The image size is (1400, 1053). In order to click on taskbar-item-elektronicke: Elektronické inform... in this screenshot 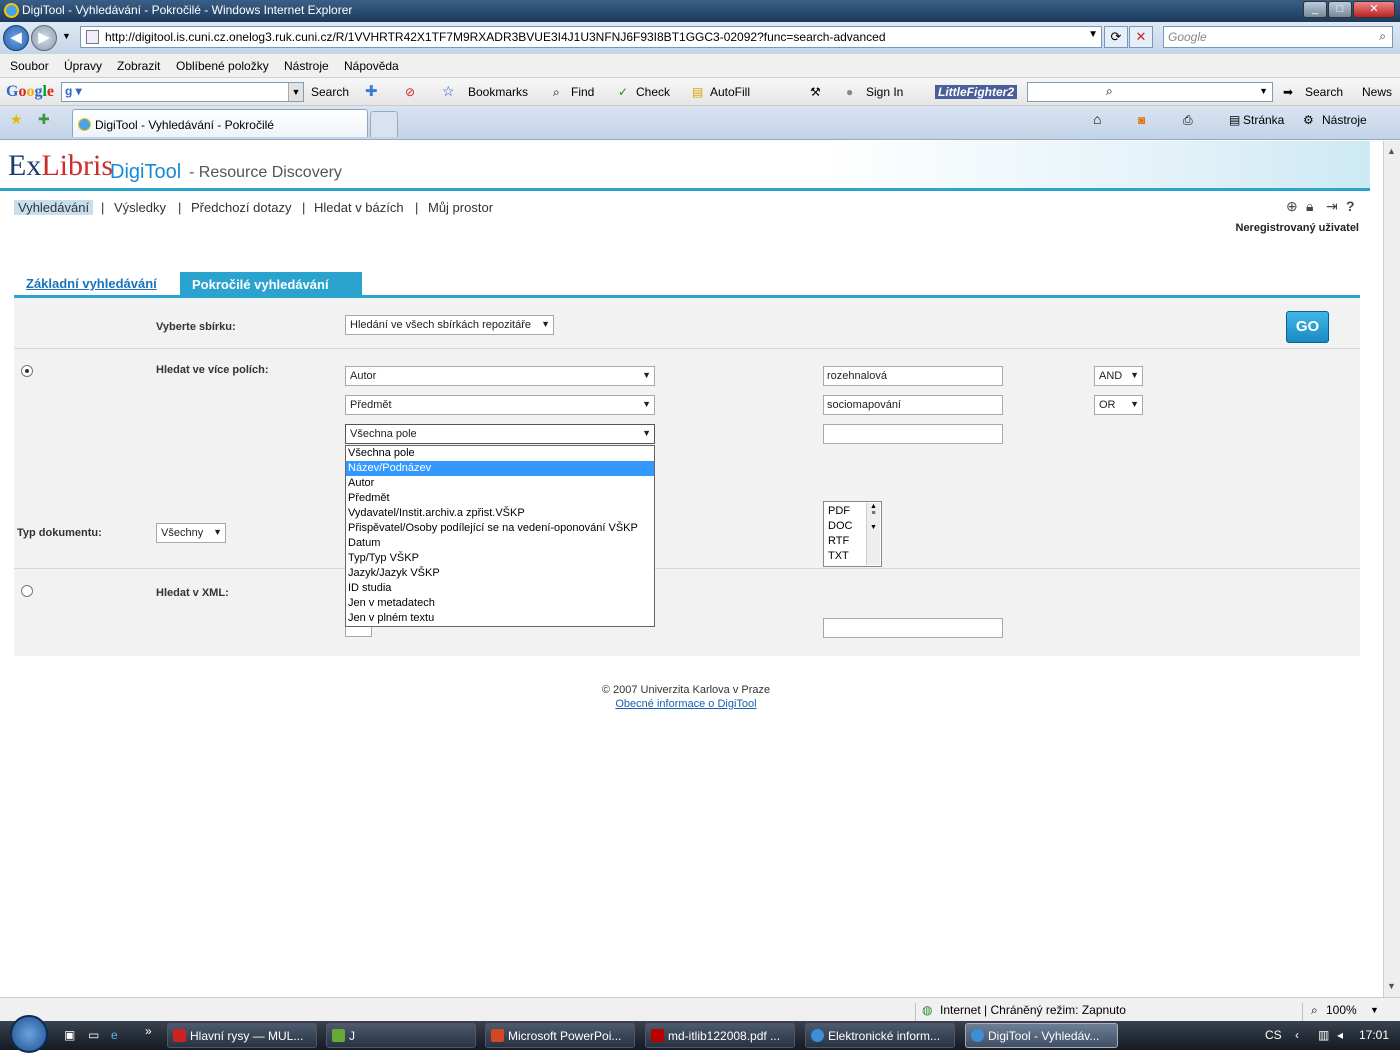, I will do `click(880, 1035)`.